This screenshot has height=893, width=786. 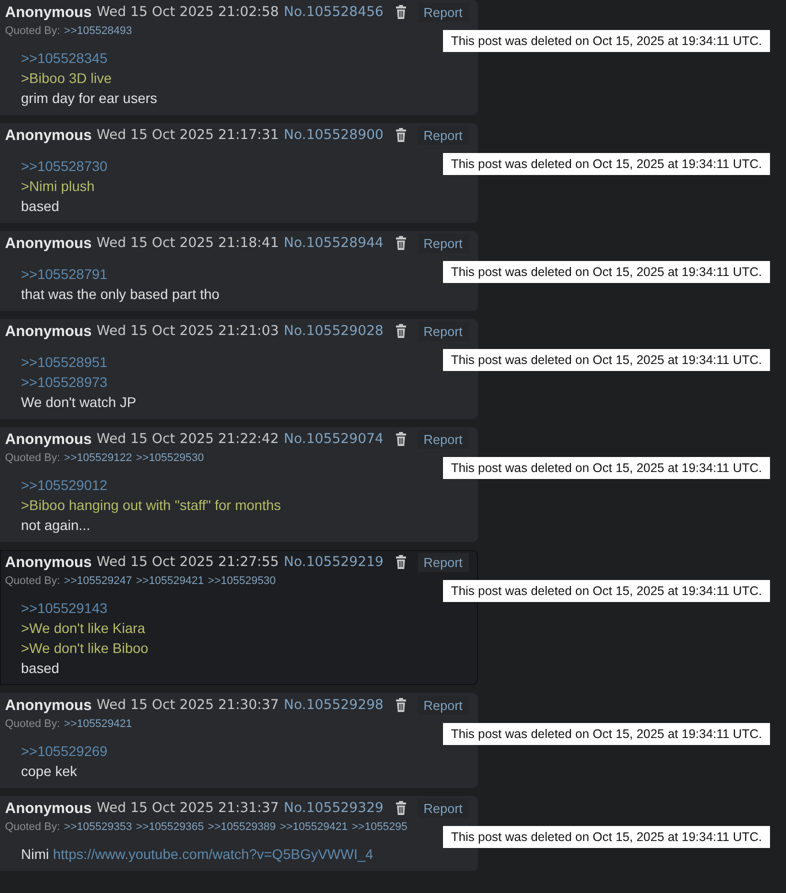 I want to click on post-date: Wed 15 Oct 2025 21:31:37, so click(x=187, y=808).